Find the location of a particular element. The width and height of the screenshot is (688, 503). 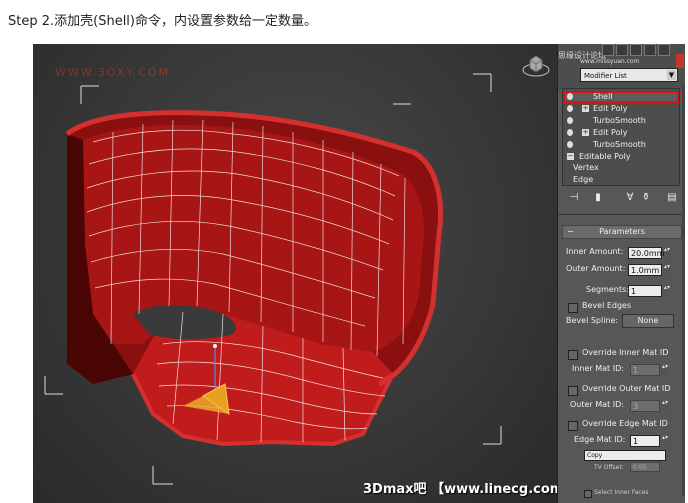

modifier-list-label: Modifier List is located at coordinates (605, 76).